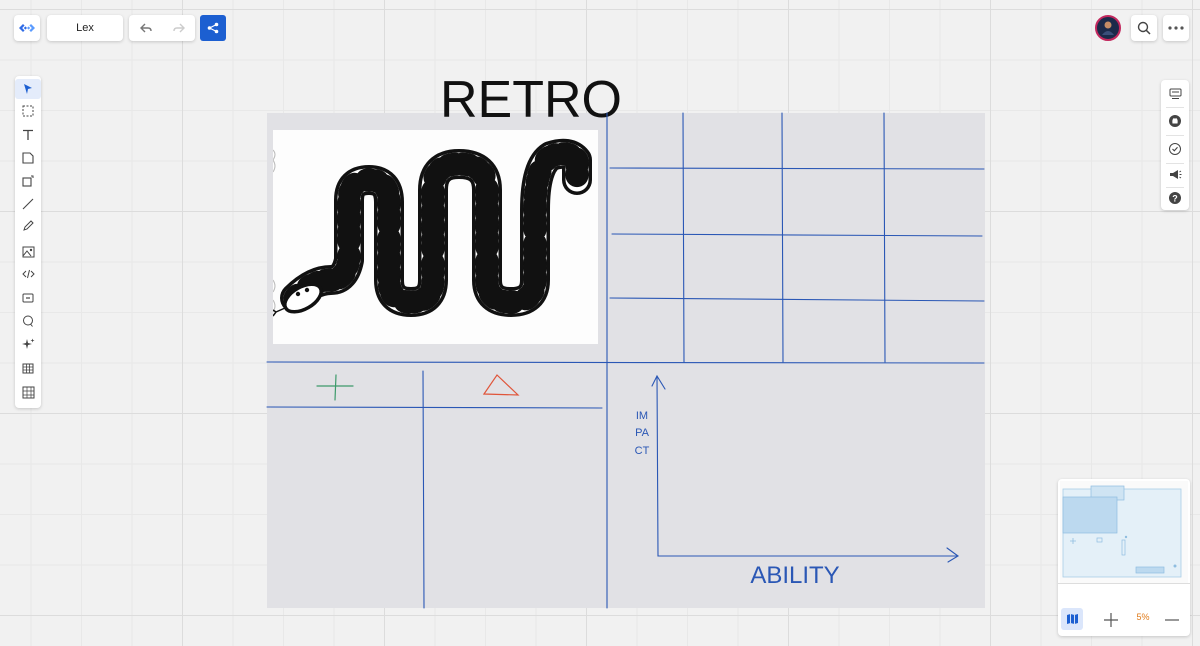 The image size is (1200, 646). I want to click on plus-icon, so click(1111, 620).